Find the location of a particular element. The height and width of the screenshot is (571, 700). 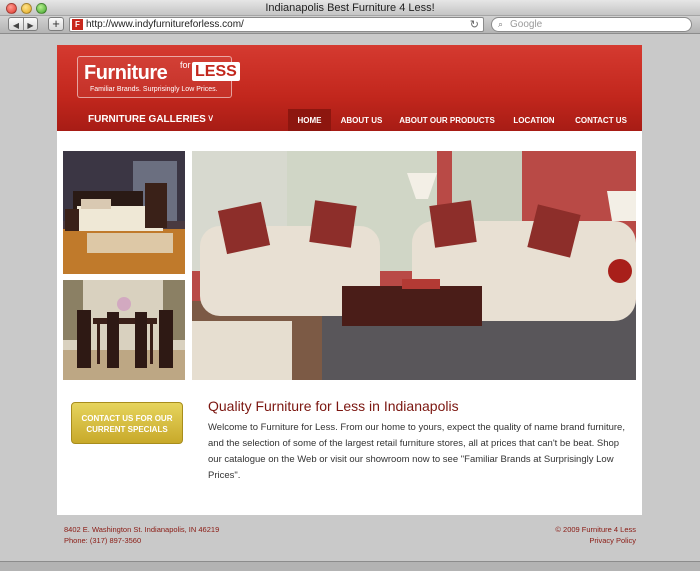

contact-specials-button: CONTACT US FOR OUR CURRENT SPECIALS is located at coordinates (127, 423).